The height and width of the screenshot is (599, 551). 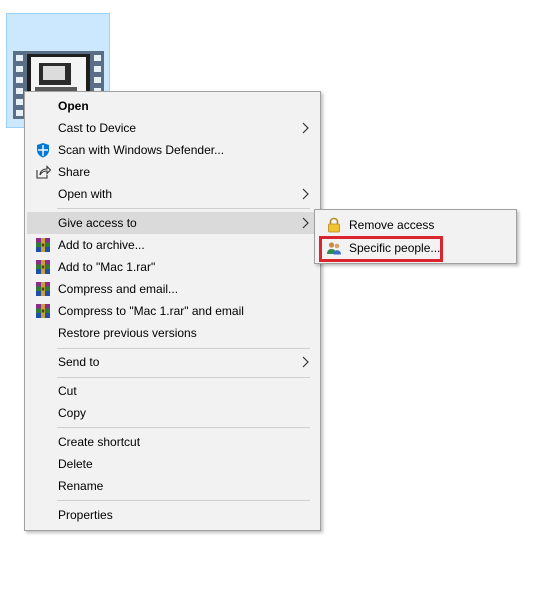 What do you see at coordinates (81, 486) in the screenshot?
I see `menu-item-label: Rename` at bounding box center [81, 486].